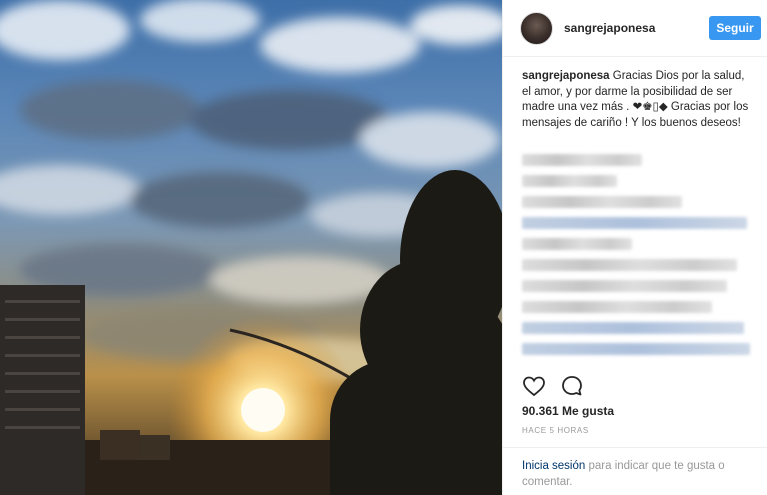  What do you see at coordinates (568, 411) in the screenshot?
I see `likes-count: 90.361 Me gusta` at bounding box center [568, 411].